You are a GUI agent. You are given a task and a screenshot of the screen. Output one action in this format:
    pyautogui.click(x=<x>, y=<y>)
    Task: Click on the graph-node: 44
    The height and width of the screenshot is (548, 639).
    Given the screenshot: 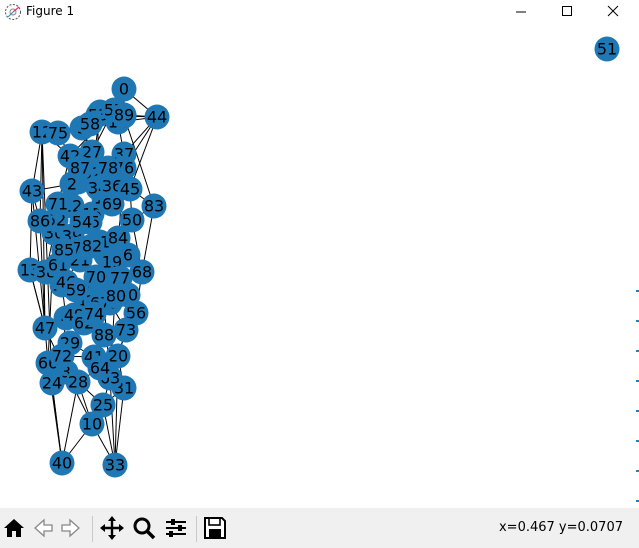 What is the action you would take?
    pyautogui.click(x=157, y=117)
    